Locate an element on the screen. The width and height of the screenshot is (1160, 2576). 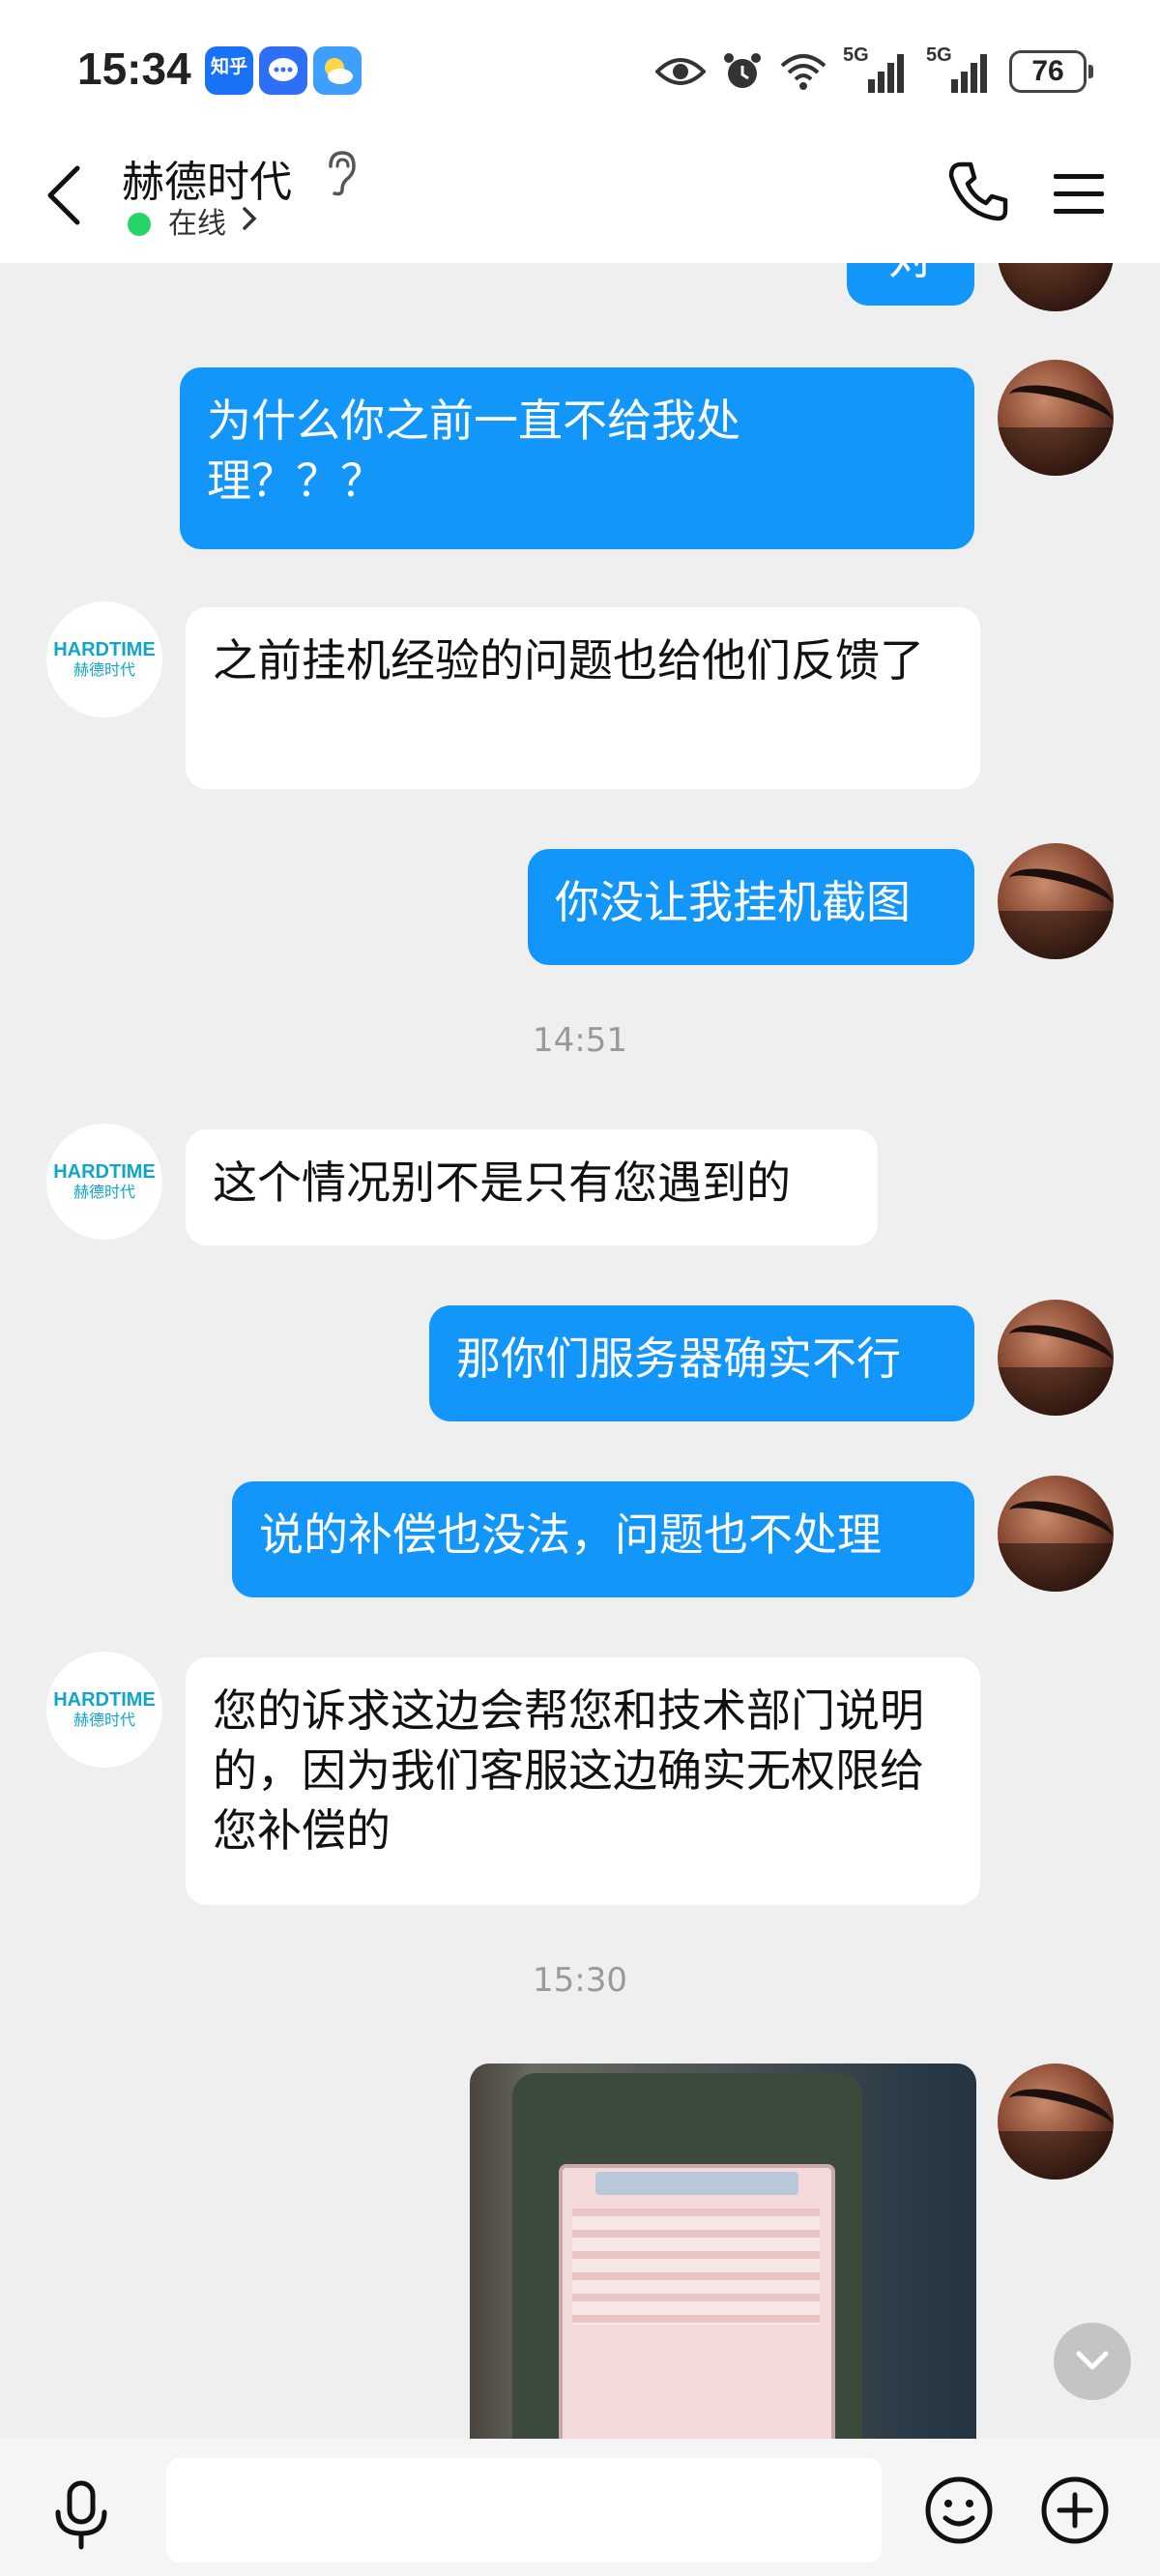
call-button is located at coordinates (978, 191).